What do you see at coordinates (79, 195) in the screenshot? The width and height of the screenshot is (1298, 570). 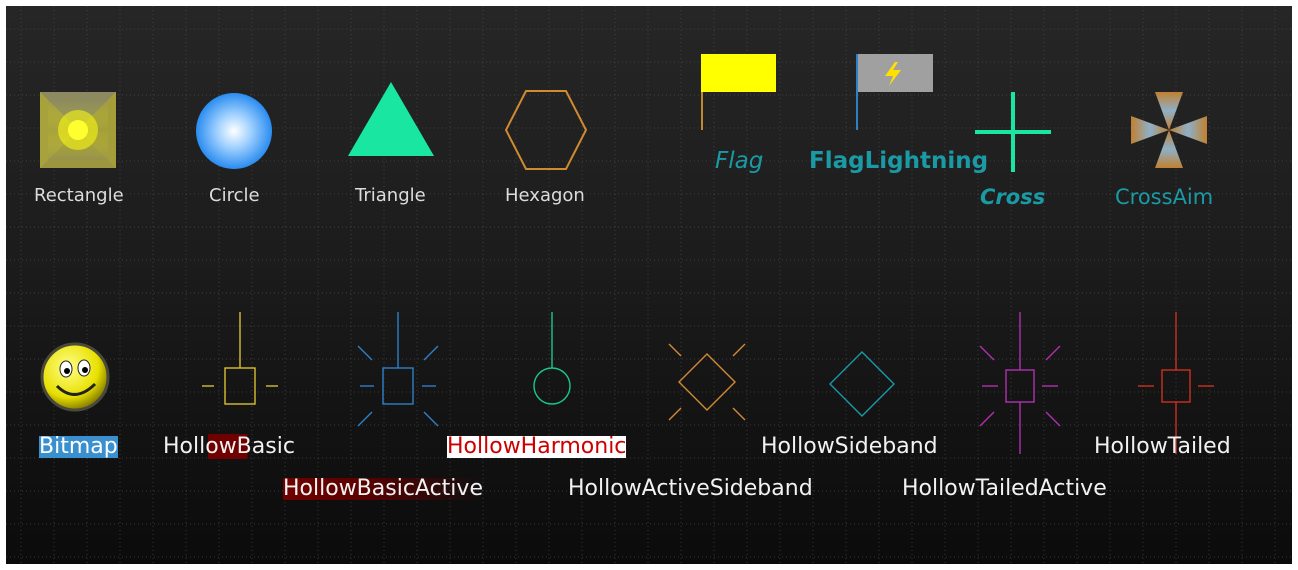 I see `rectangle-label: Rectangle` at bounding box center [79, 195].